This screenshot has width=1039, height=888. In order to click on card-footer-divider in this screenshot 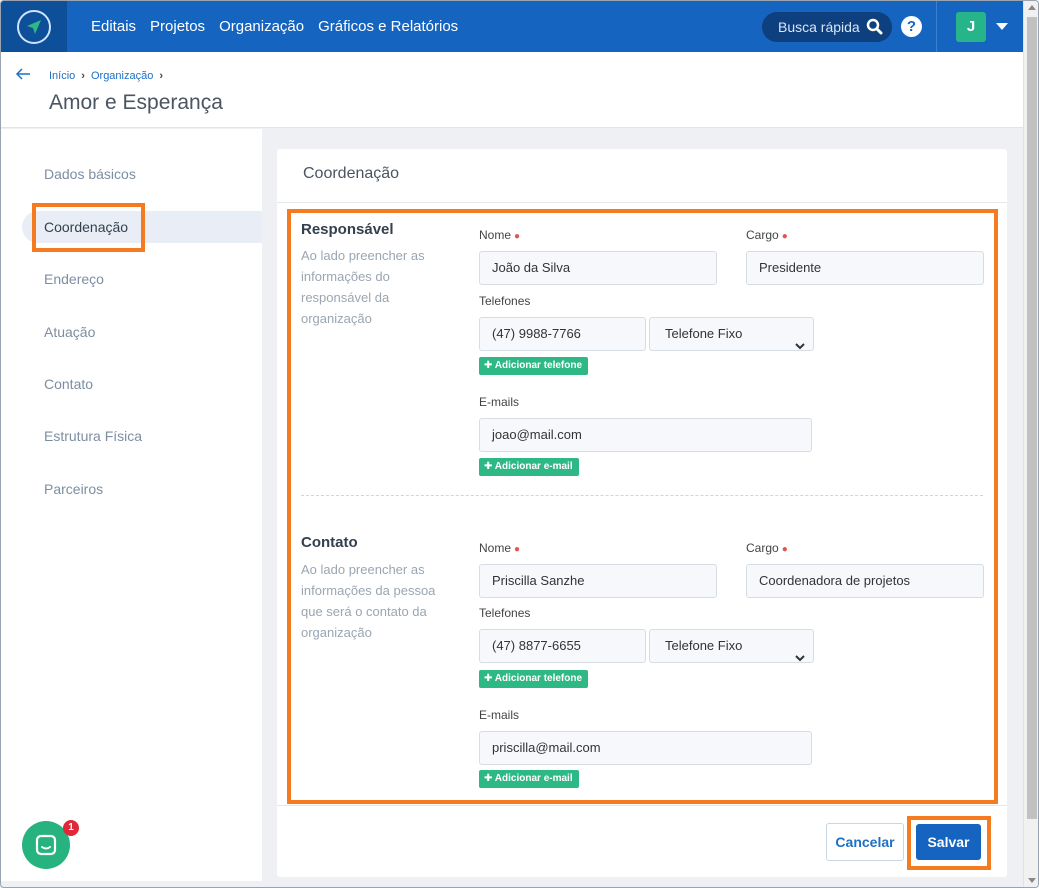, I will do `click(642, 805)`.